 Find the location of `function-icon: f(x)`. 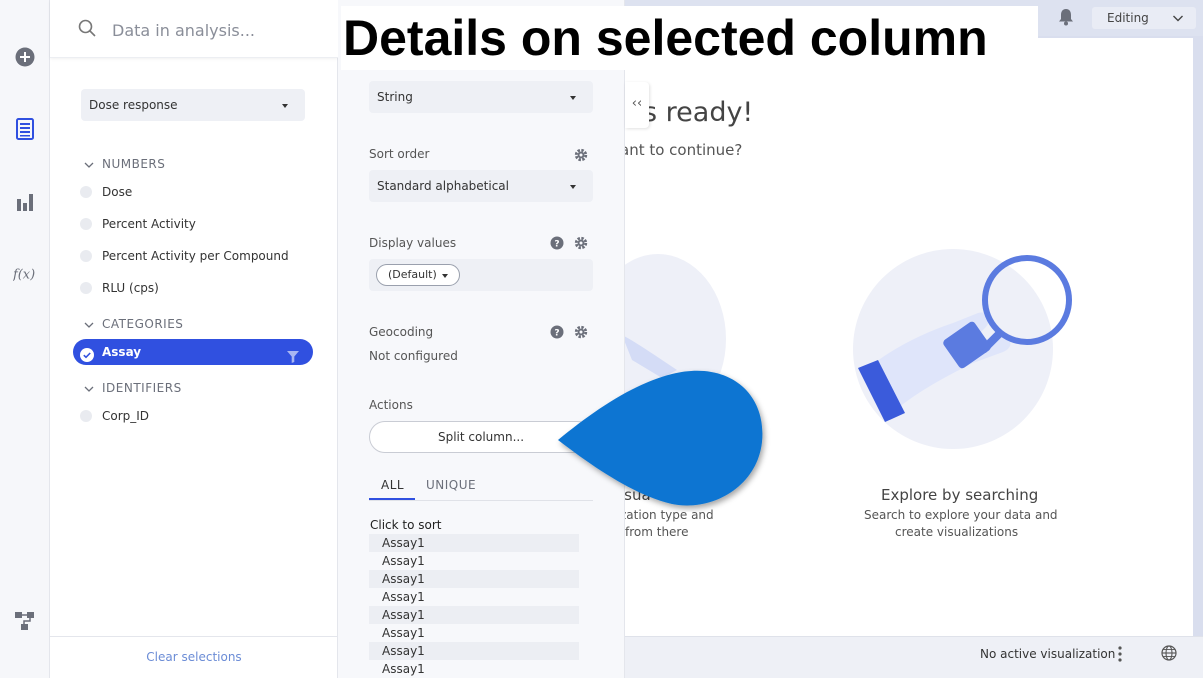

function-icon: f(x) is located at coordinates (25, 274).